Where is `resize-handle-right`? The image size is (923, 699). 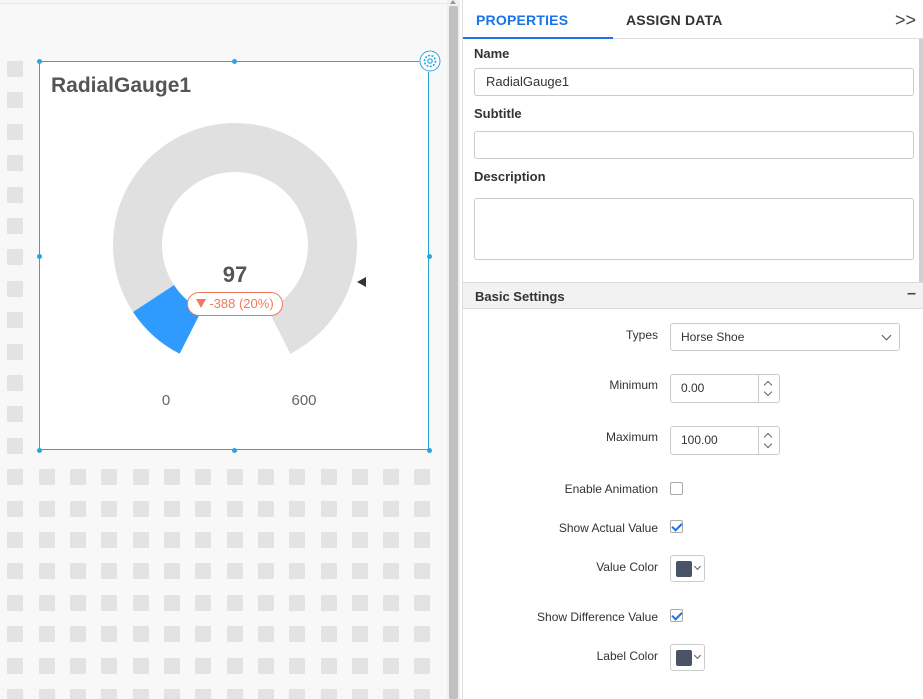 resize-handle-right is located at coordinates (429, 256).